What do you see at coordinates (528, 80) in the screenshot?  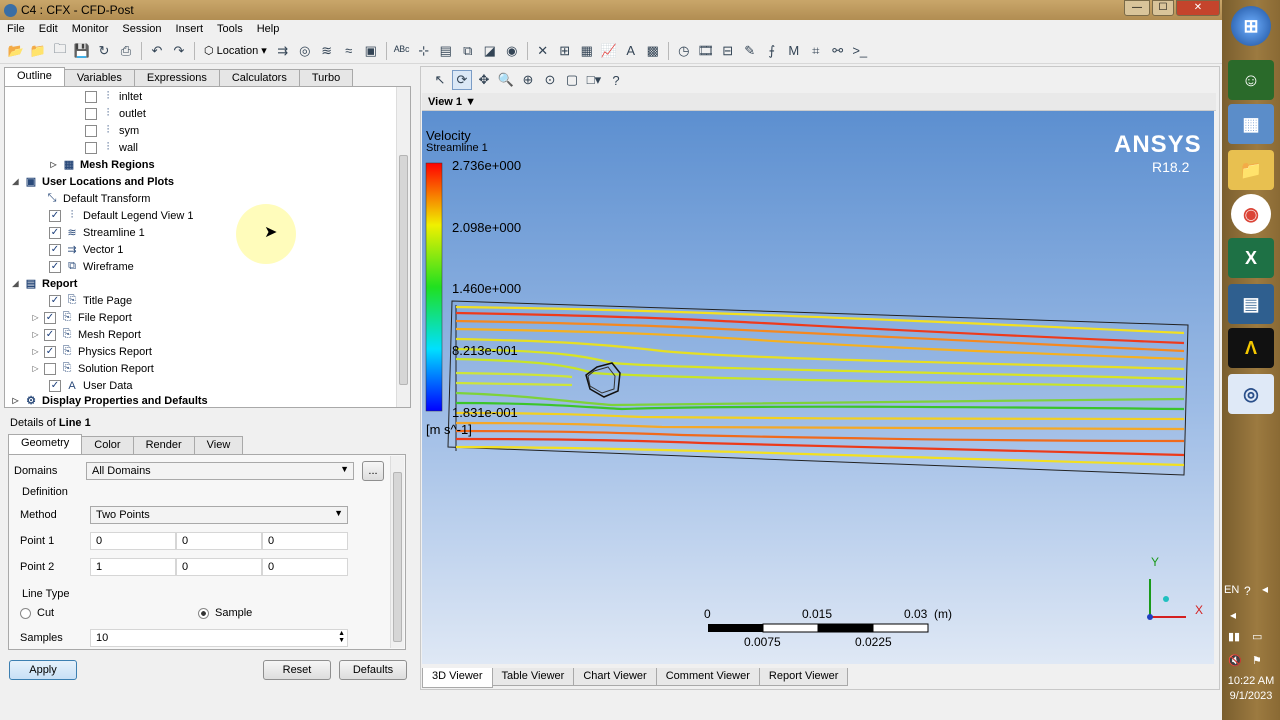 I see `zoom-box-icon: ⊕` at bounding box center [528, 80].